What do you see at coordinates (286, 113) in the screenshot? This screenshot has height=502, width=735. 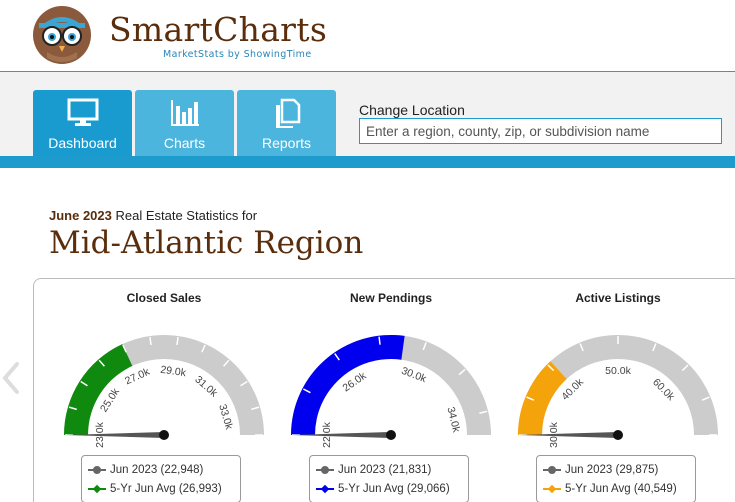 I see `documents-icon` at bounding box center [286, 113].